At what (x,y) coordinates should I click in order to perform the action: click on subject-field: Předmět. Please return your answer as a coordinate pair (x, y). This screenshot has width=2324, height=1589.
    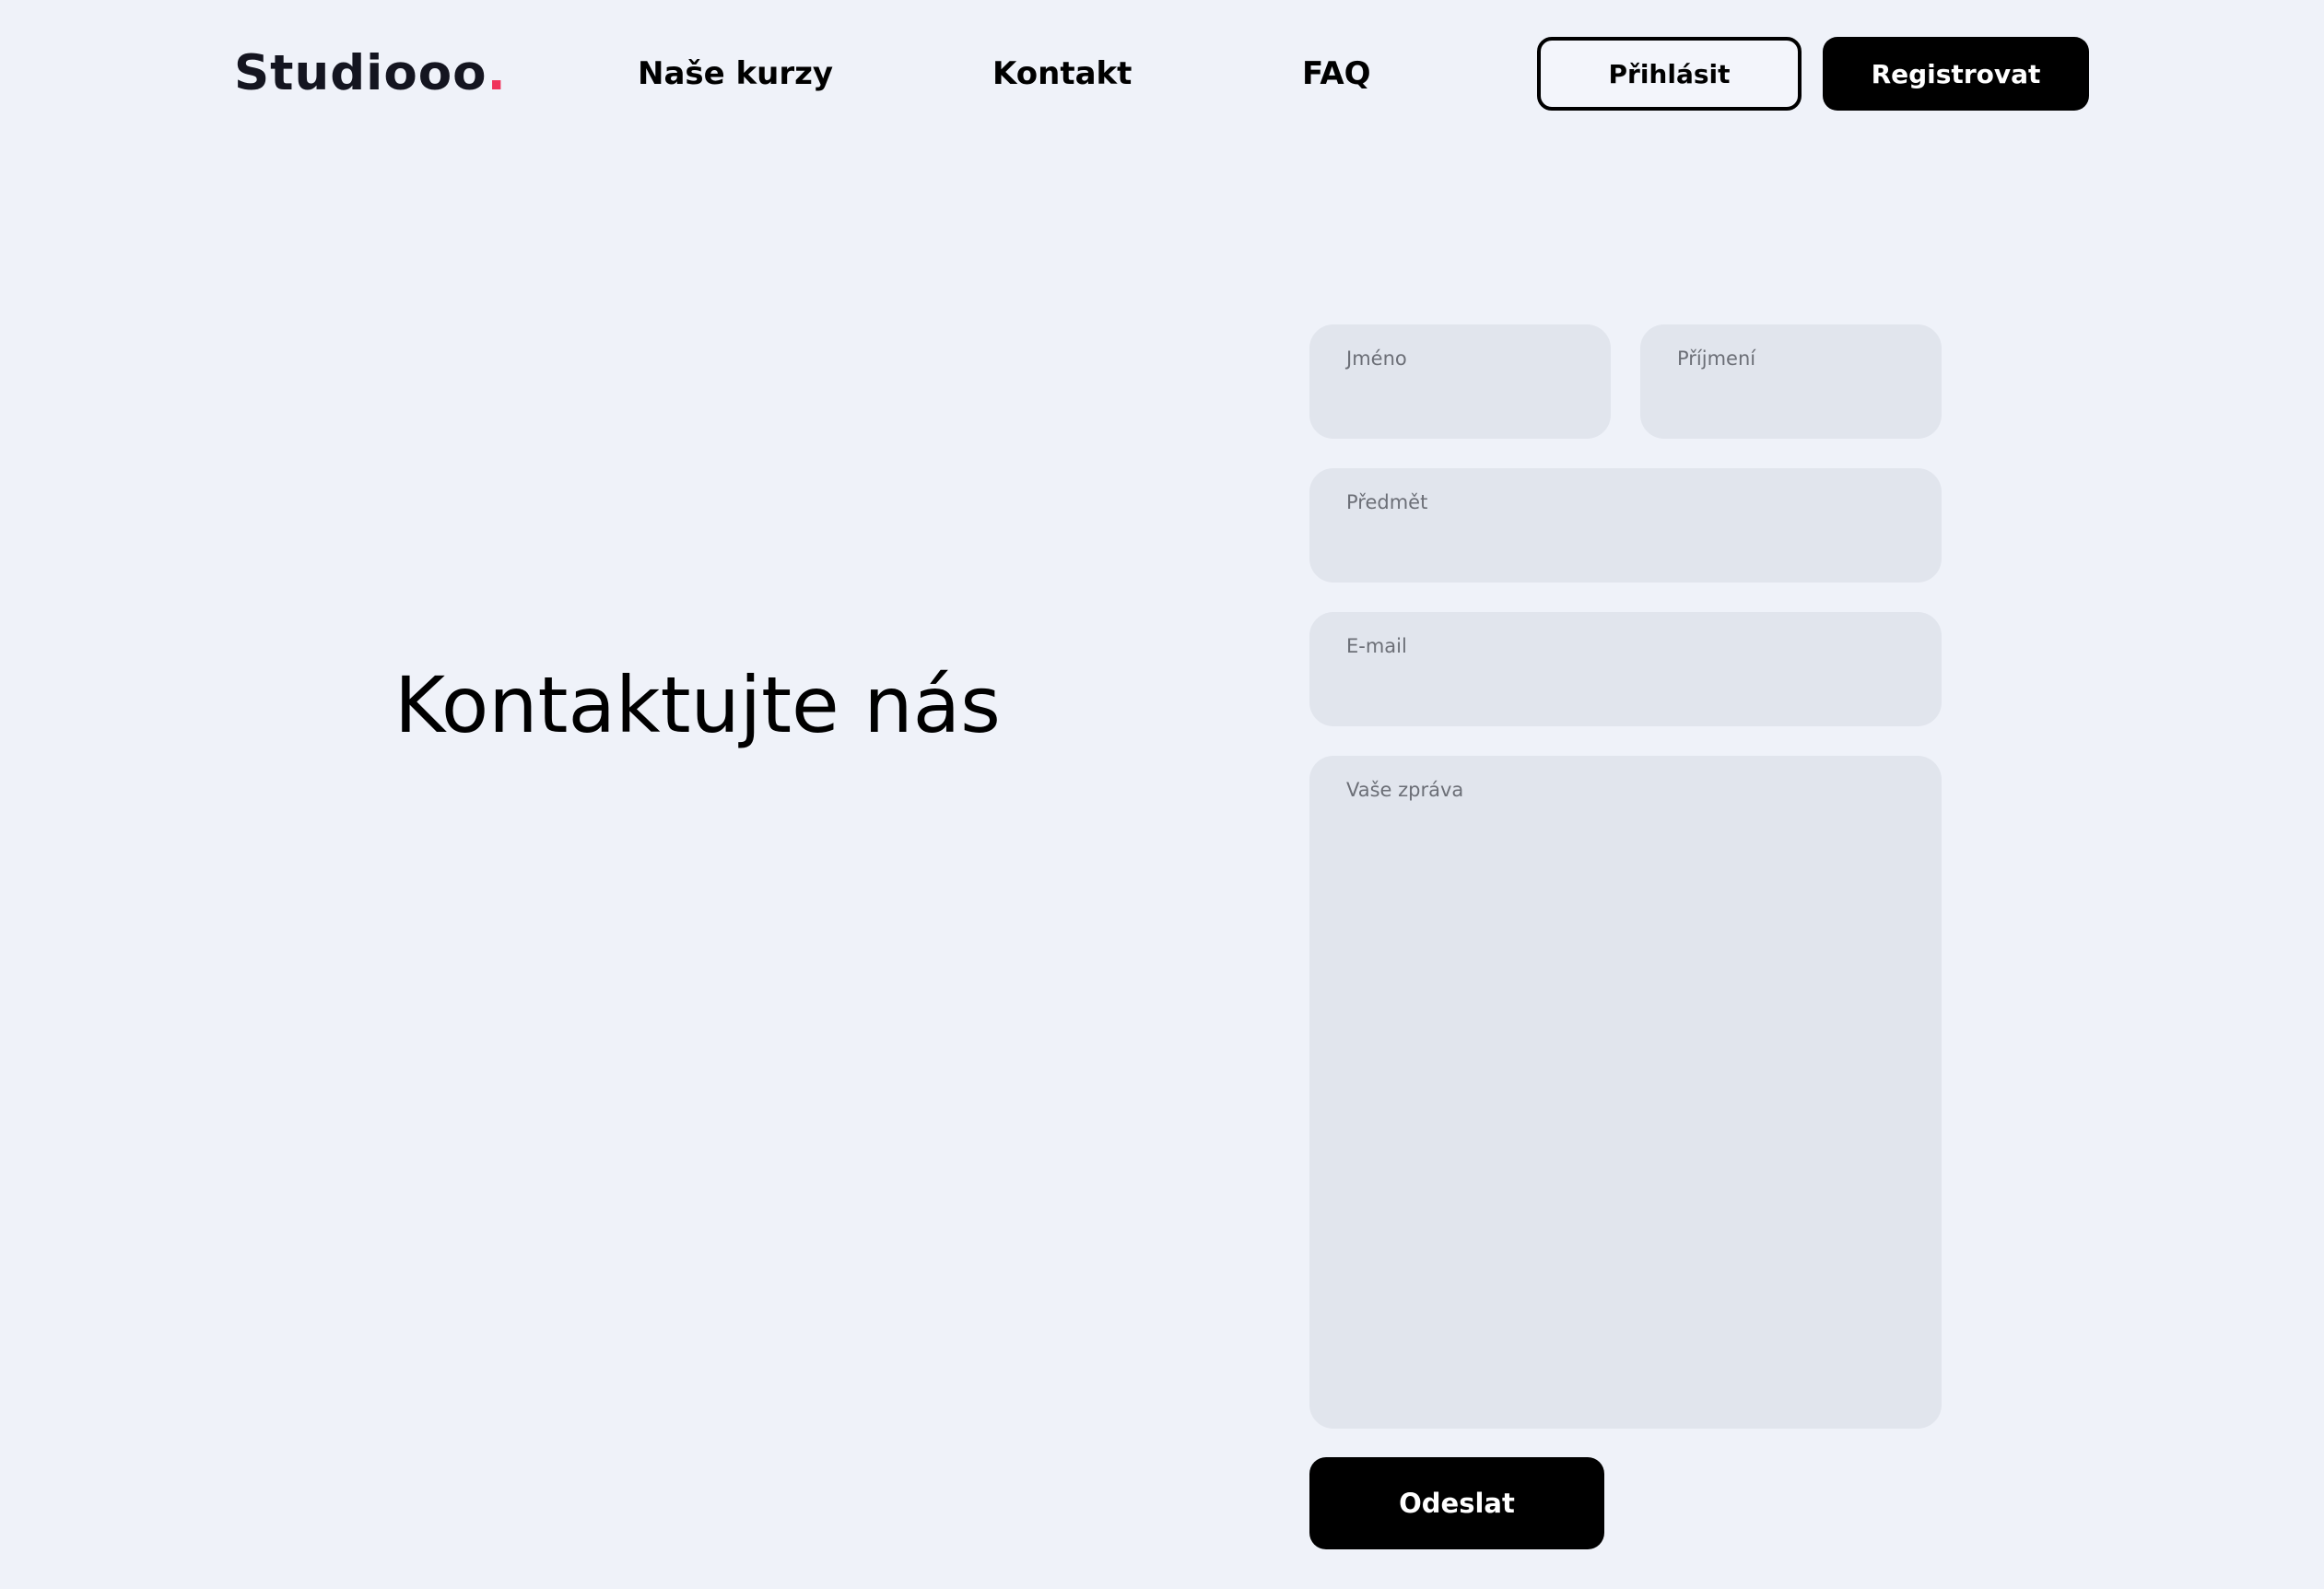
    Looking at the image, I should click on (1625, 525).